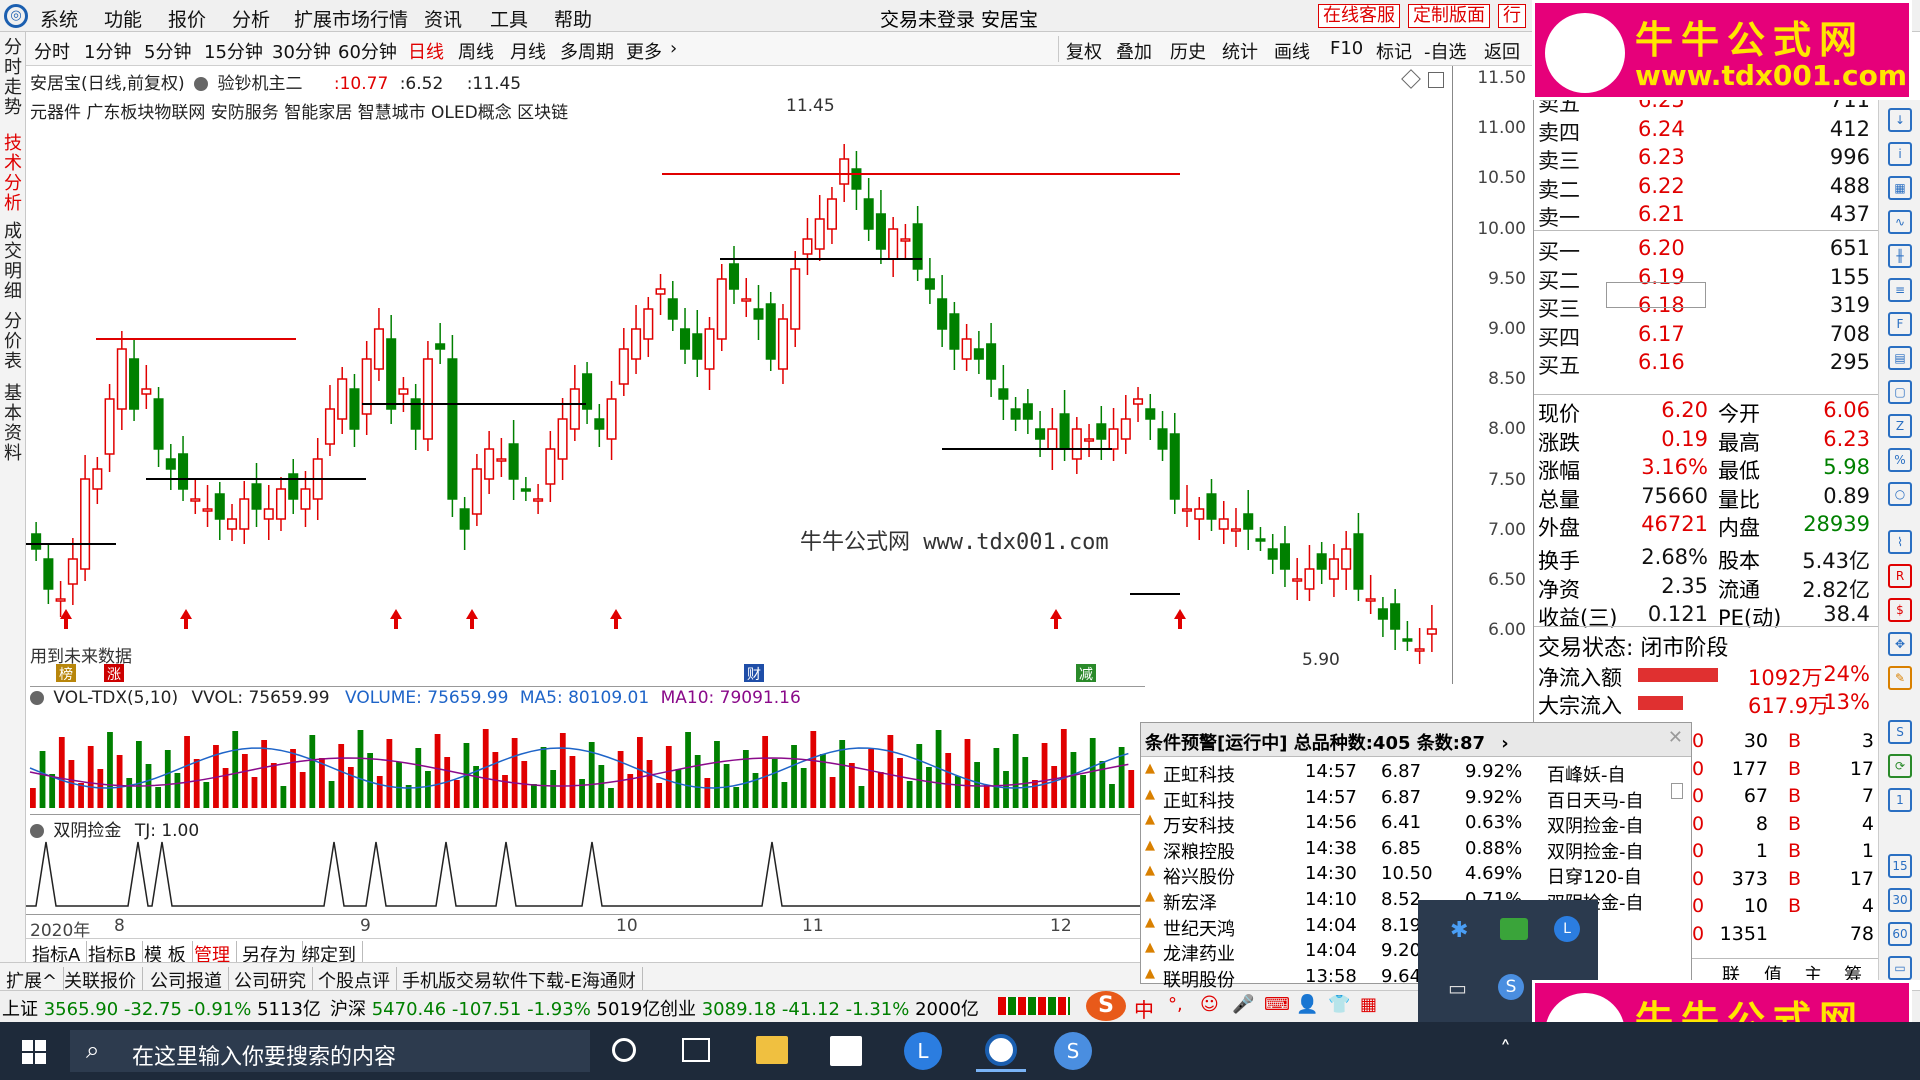  What do you see at coordinates (1243, 1004) in the screenshot?
I see `mic-icon: 🎤` at bounding box center [1243, 1004].